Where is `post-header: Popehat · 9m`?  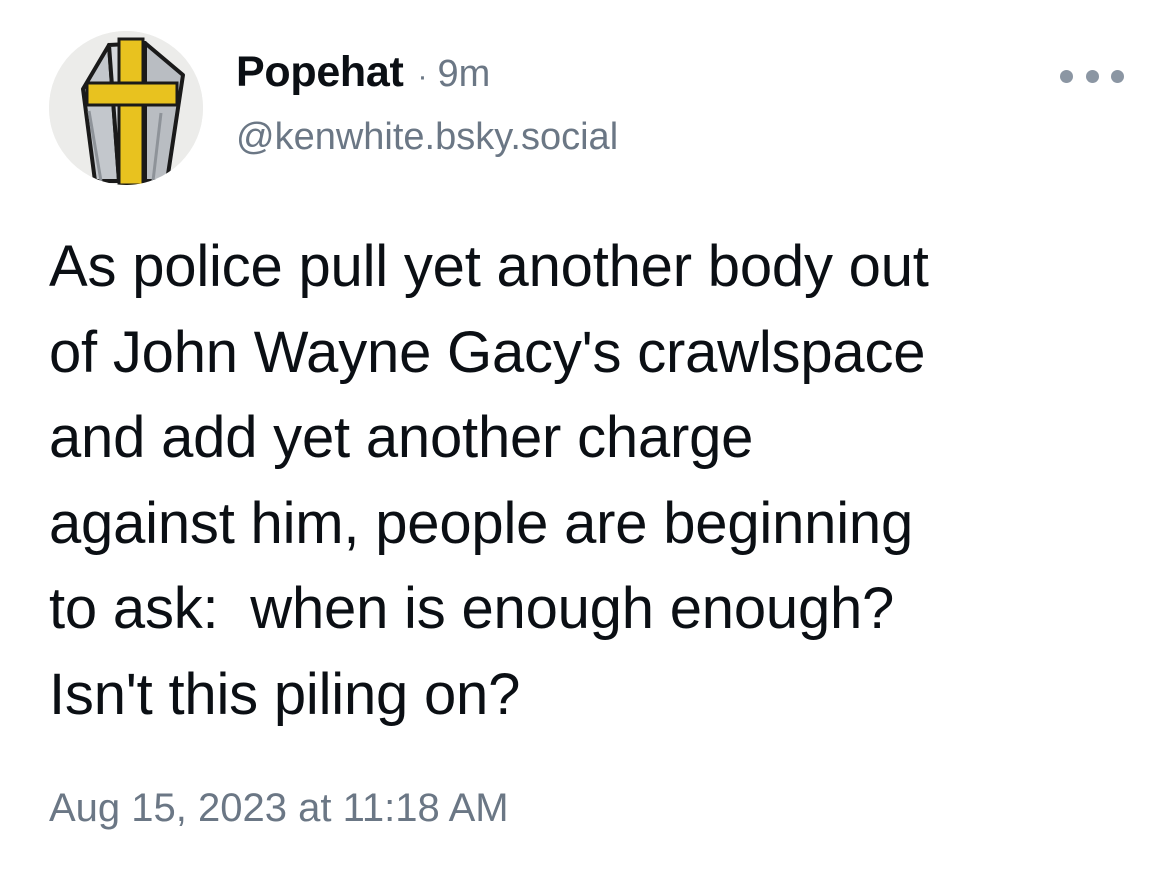
post-header: Popehat · 9m is located at coordinates (363, 78).